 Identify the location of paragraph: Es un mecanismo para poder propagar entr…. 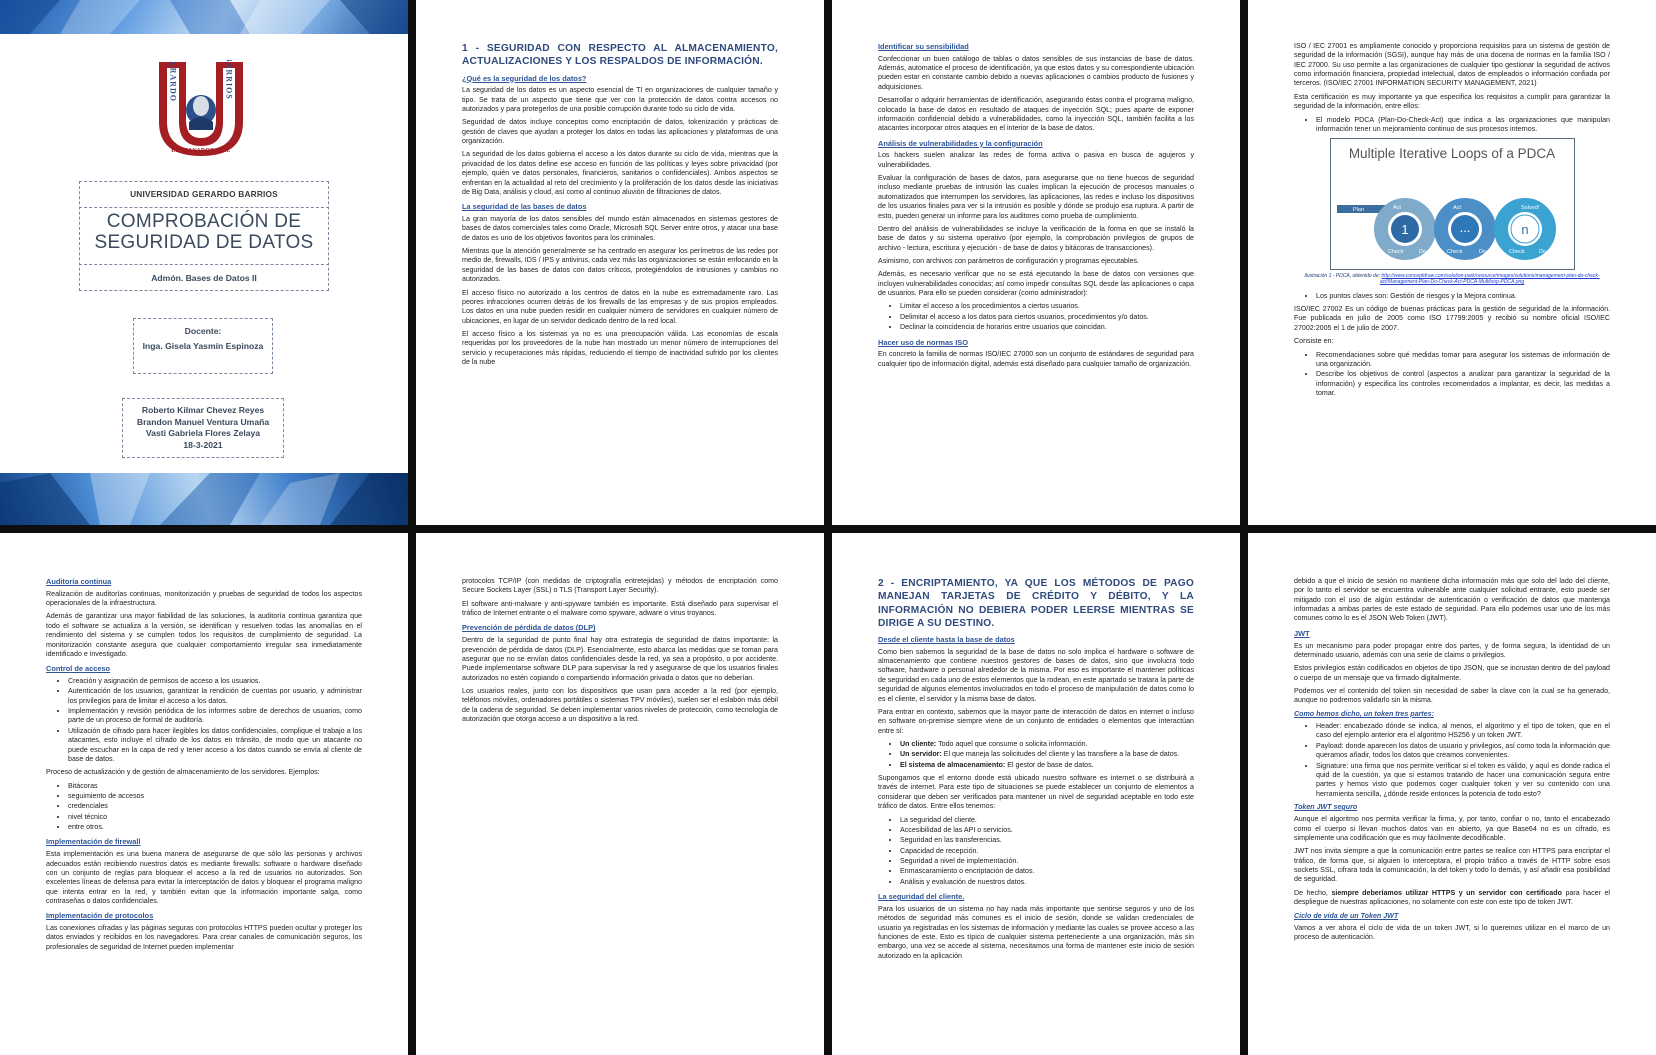
(1452, 650).